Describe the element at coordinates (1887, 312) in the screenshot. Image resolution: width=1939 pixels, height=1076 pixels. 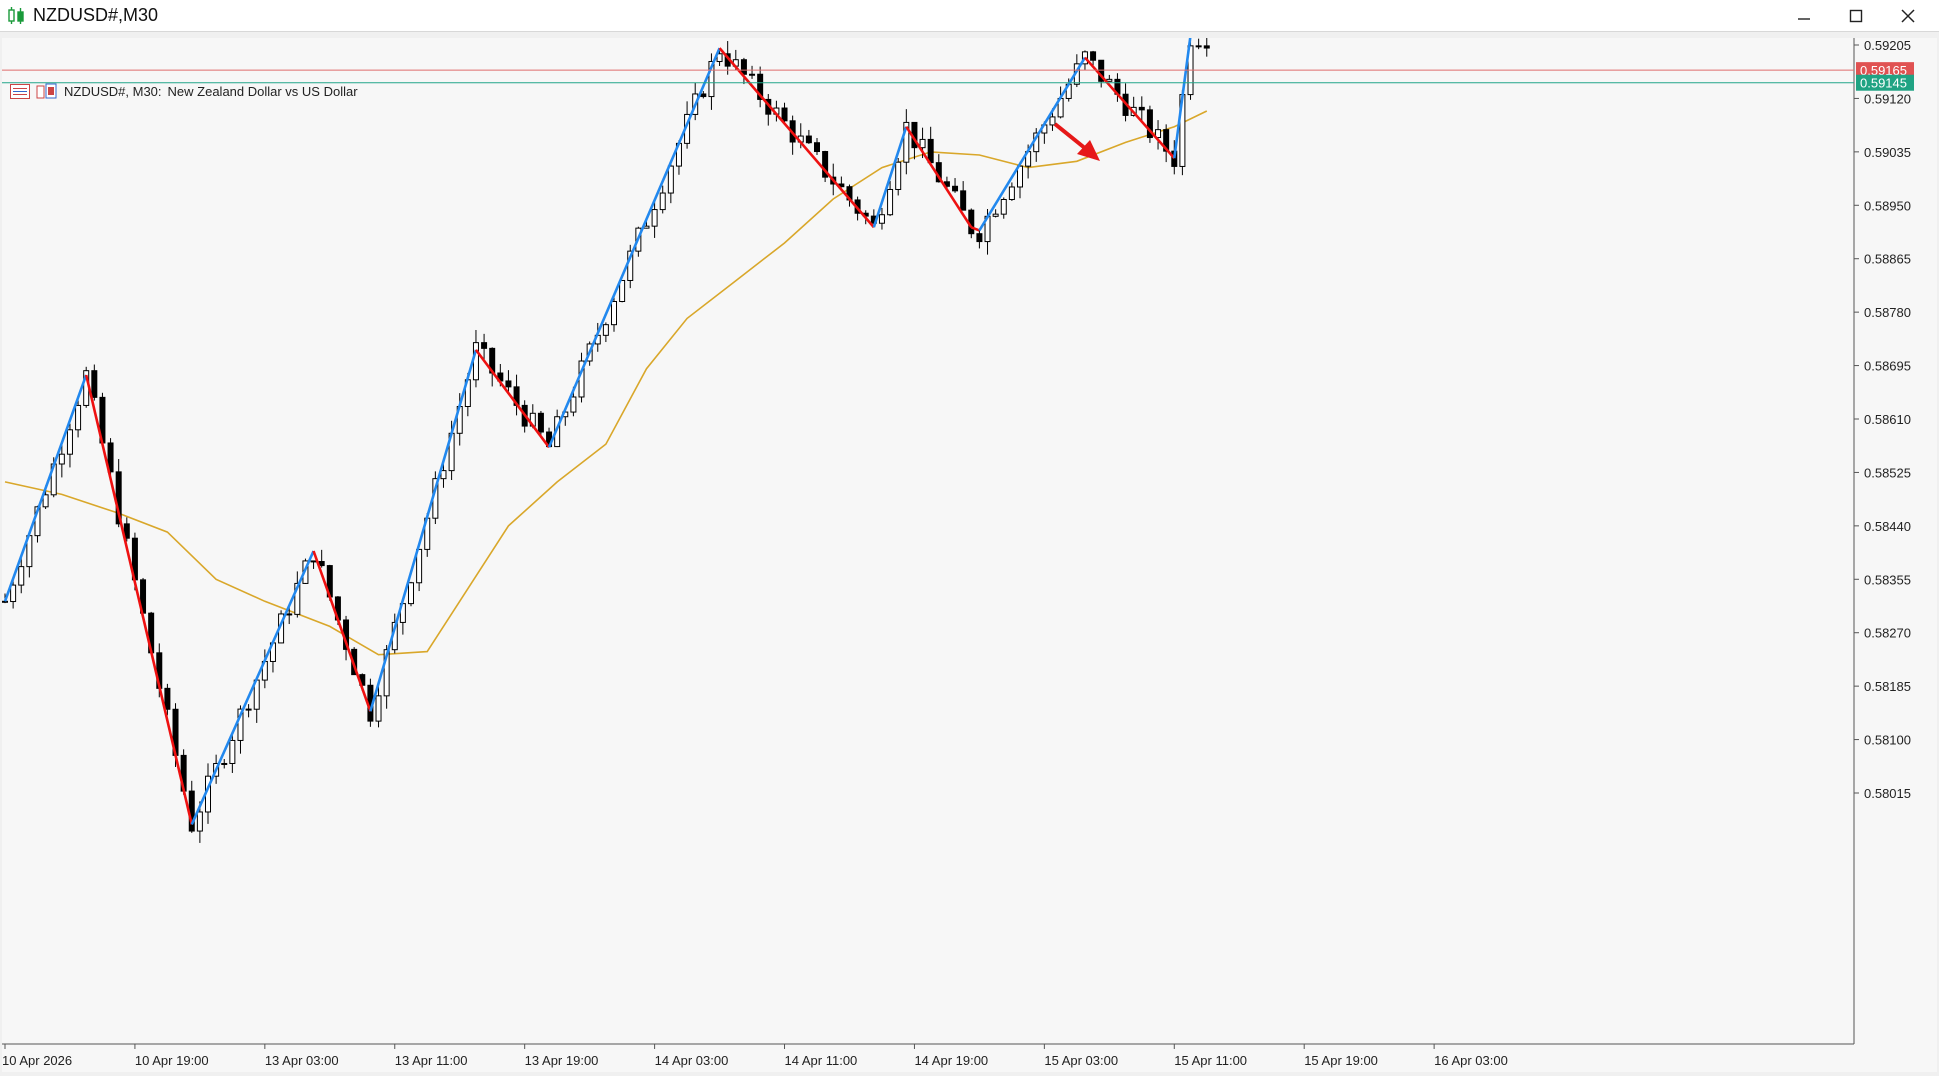
I see `y-tick-label: 0.58780` at that location.